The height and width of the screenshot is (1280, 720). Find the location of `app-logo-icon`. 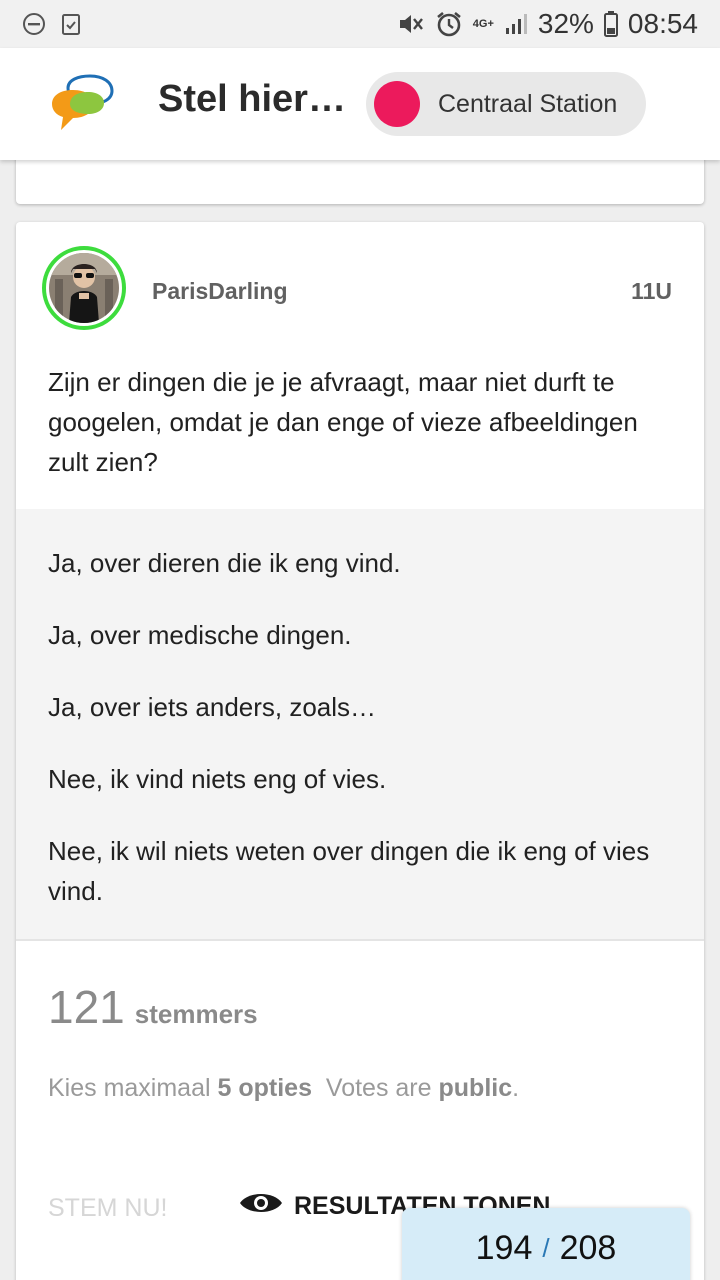

app-logo-icon is located at coordinates (81, 104).